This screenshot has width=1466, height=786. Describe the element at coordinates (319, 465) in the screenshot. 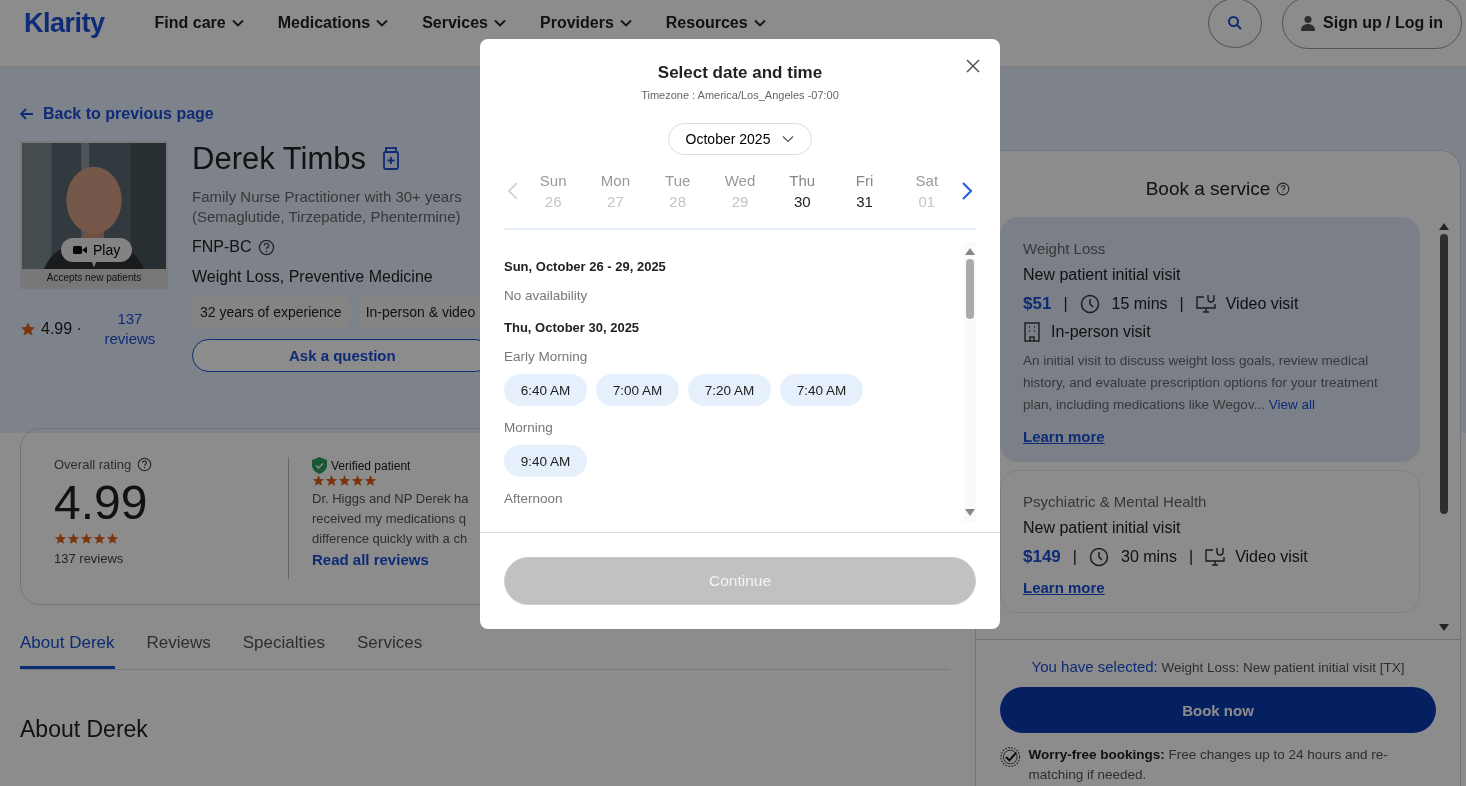

I see `shield-check-icon` at that location.